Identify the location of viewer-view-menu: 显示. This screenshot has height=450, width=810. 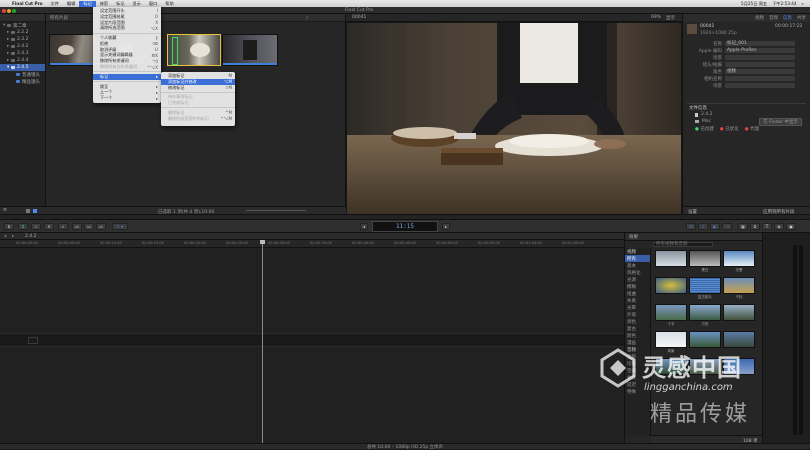
(670, 18).